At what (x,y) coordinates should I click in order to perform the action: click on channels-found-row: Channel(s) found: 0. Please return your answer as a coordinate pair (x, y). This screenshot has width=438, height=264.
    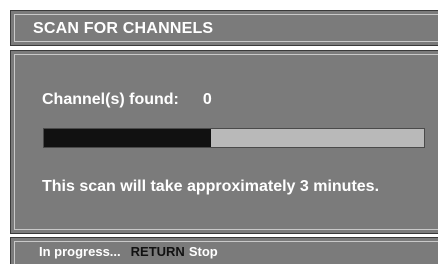
    Looking at the image, I should click on (127, 100).